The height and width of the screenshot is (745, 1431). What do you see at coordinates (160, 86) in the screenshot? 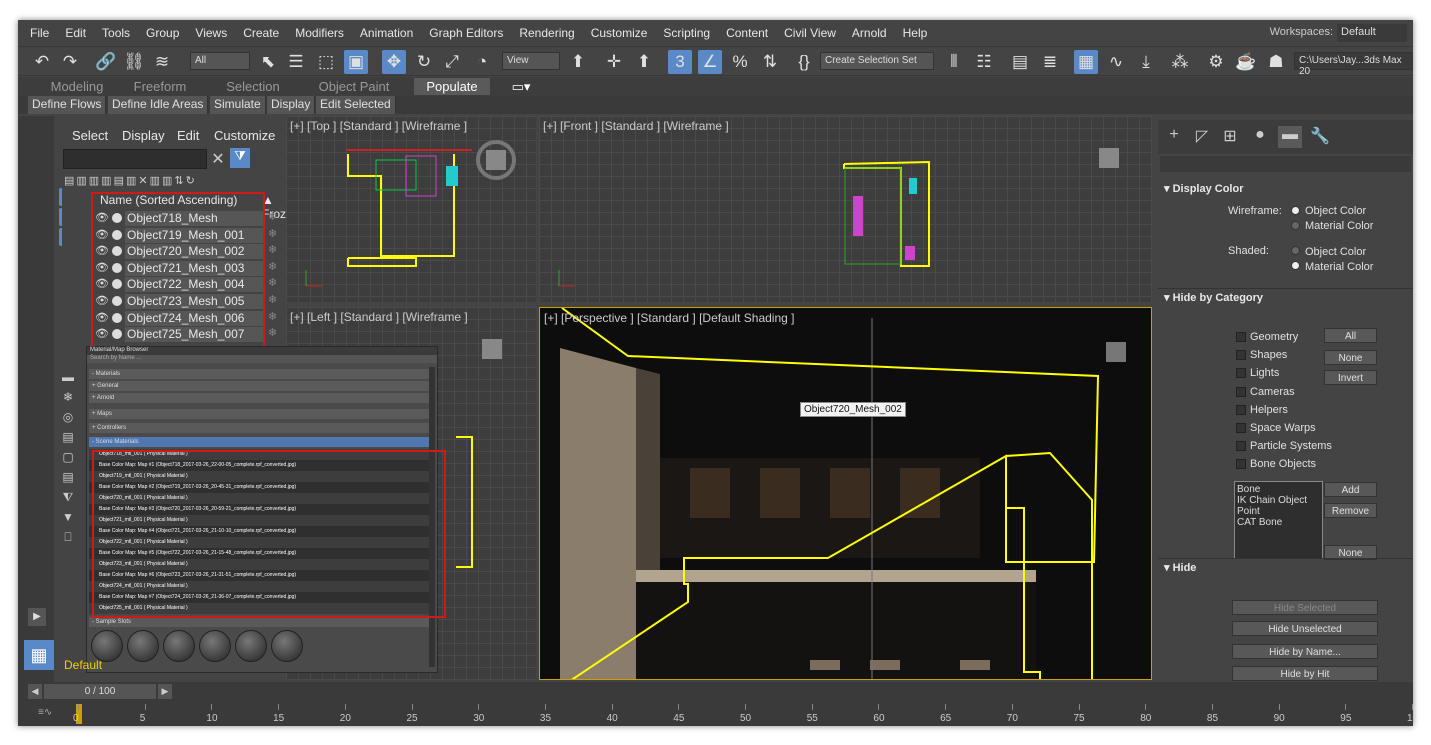
I see `tab-freeform: Freeform` at bounding box center [160, 86].